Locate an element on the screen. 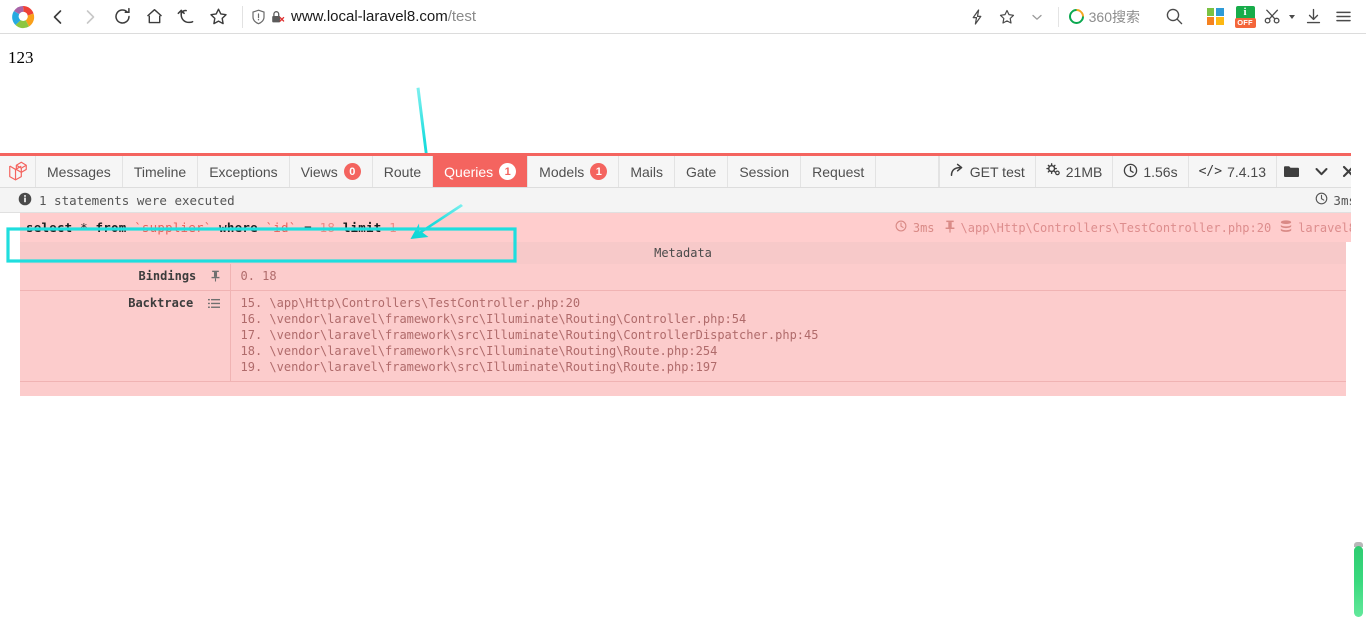  scissors-dropdown-caret-icon is located at coordinates (1291, 17).